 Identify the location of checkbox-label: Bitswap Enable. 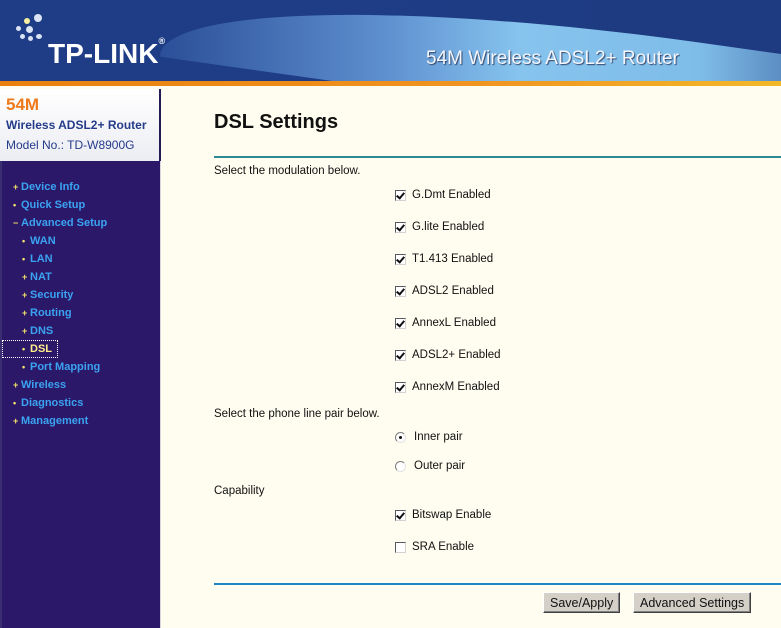
(452, 515).